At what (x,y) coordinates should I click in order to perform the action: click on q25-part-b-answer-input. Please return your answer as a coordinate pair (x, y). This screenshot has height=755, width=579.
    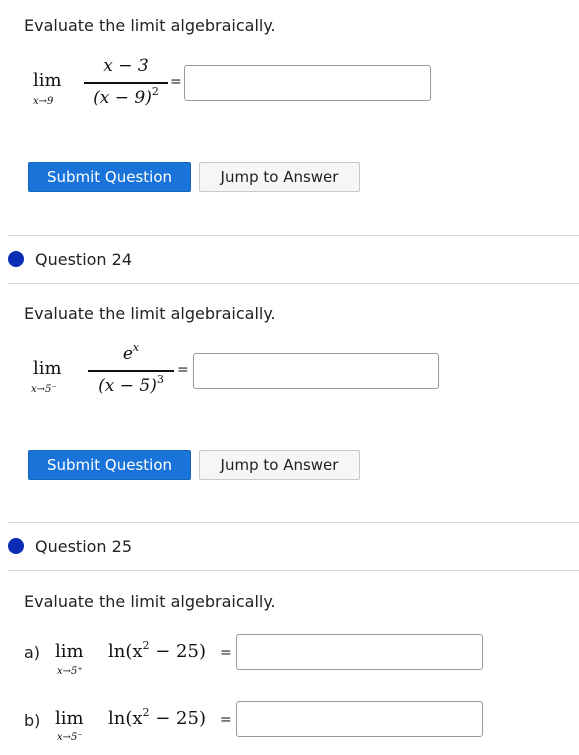
    Looking at the image, I should click on (359, 719).